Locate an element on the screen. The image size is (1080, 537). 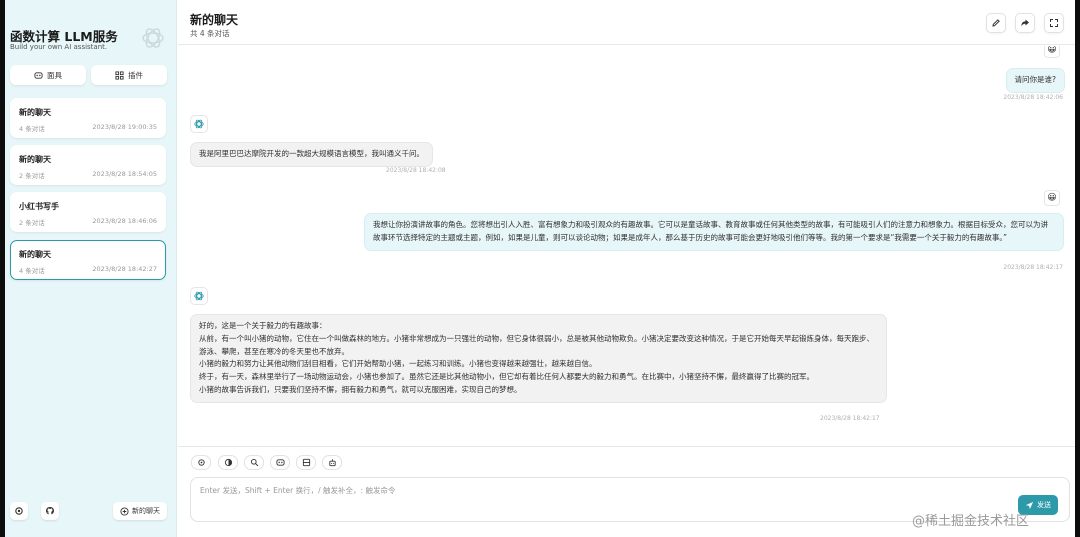
mask-button-label: 面具 is located at coordinates (54, 75).